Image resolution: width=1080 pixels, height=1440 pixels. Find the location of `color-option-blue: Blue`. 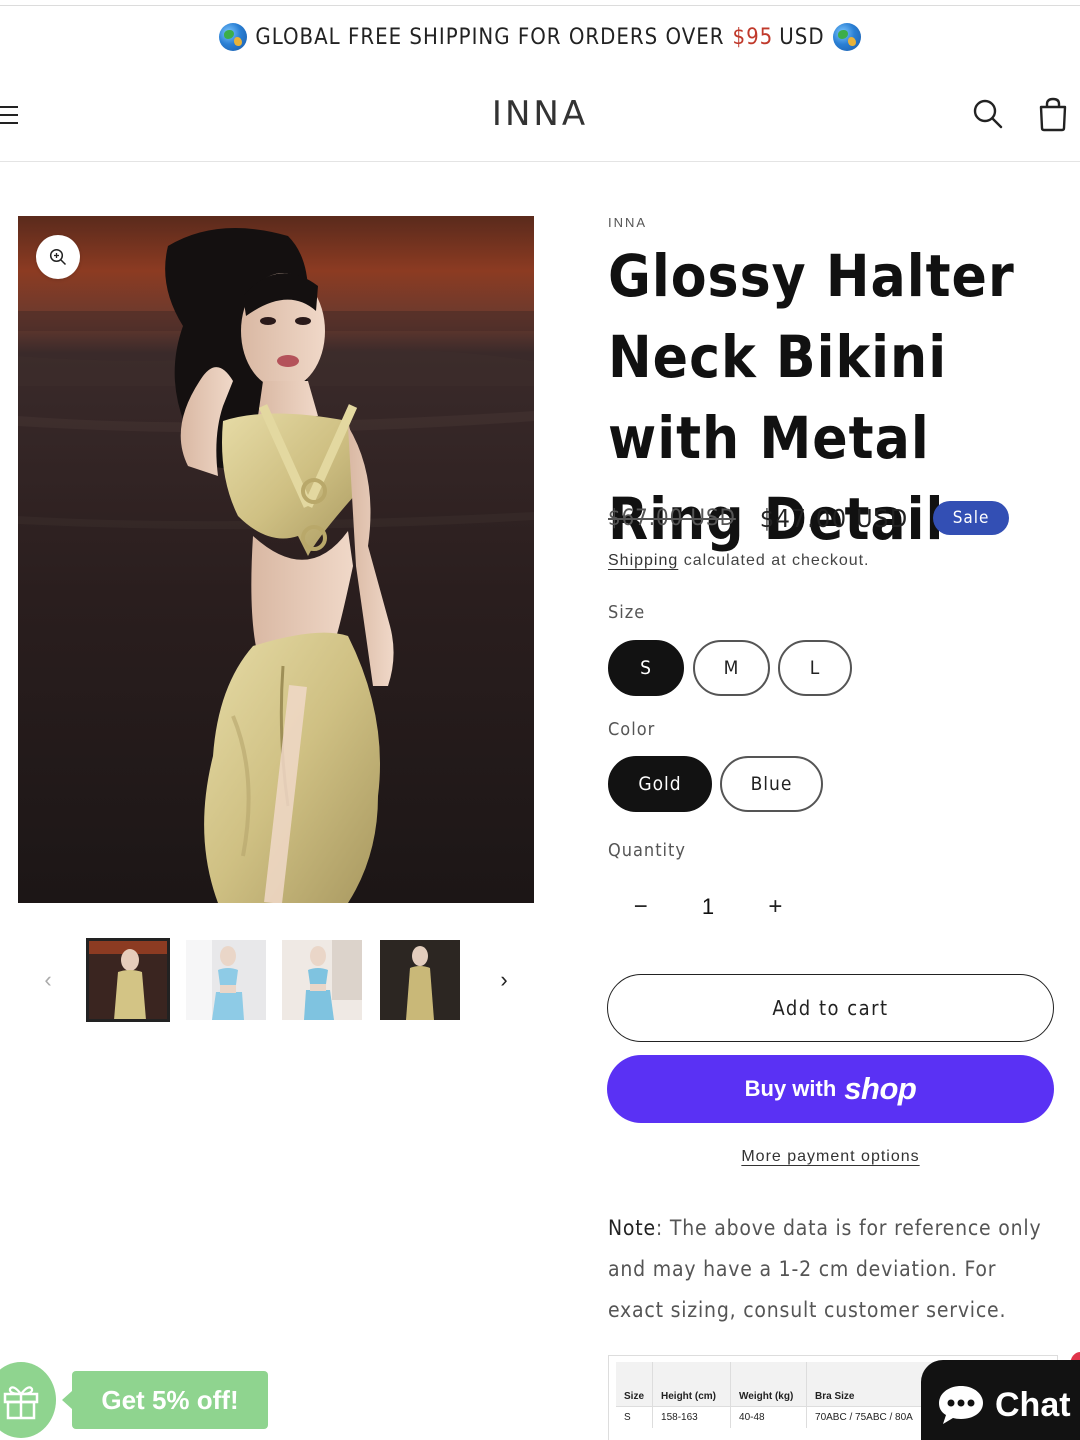

color-option-blue: Blue is located at coordinates (771, 784).